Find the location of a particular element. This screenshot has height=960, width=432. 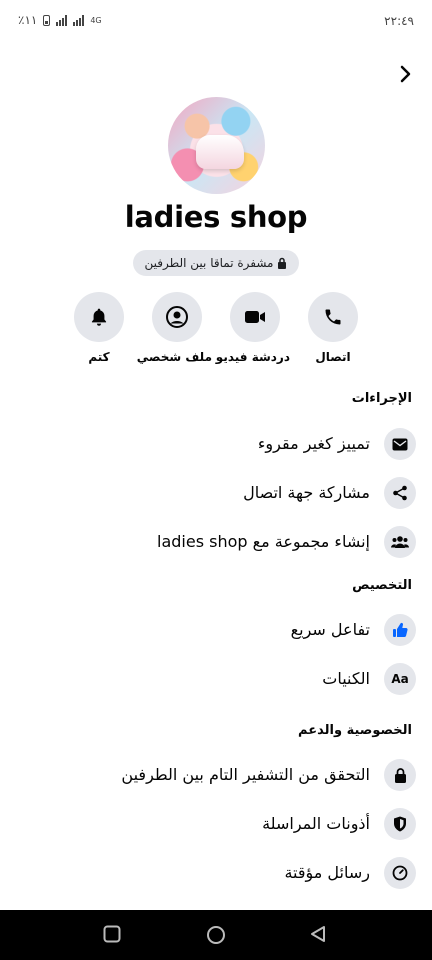

shield-icon is located at coordinates (400, 824).